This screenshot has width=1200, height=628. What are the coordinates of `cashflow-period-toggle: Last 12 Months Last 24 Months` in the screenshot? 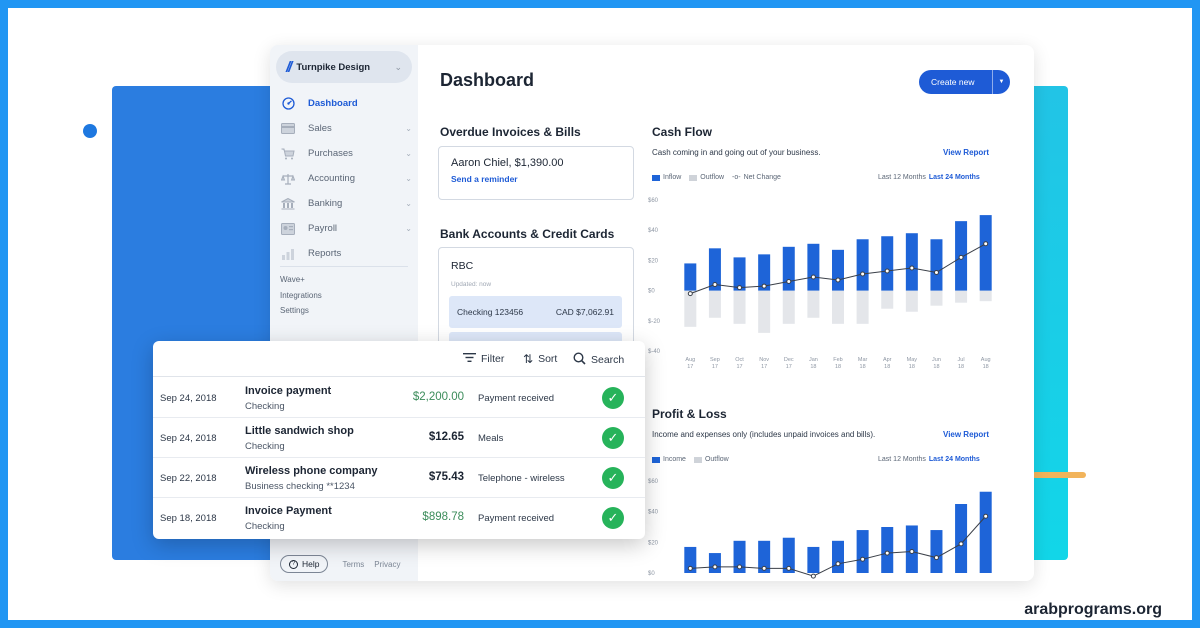 It's located at (929, 177).